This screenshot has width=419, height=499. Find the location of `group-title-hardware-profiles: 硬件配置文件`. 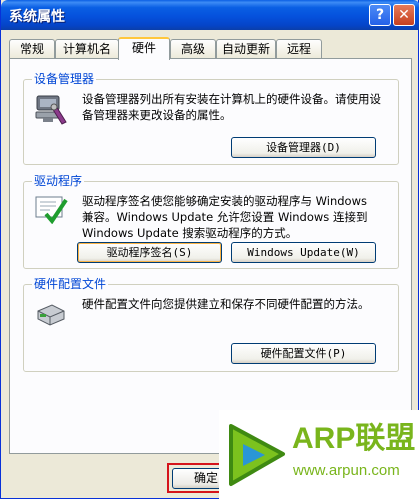

group-title-hardware-profiles: 硬件配置文件 is located at coordinates (70, 284).